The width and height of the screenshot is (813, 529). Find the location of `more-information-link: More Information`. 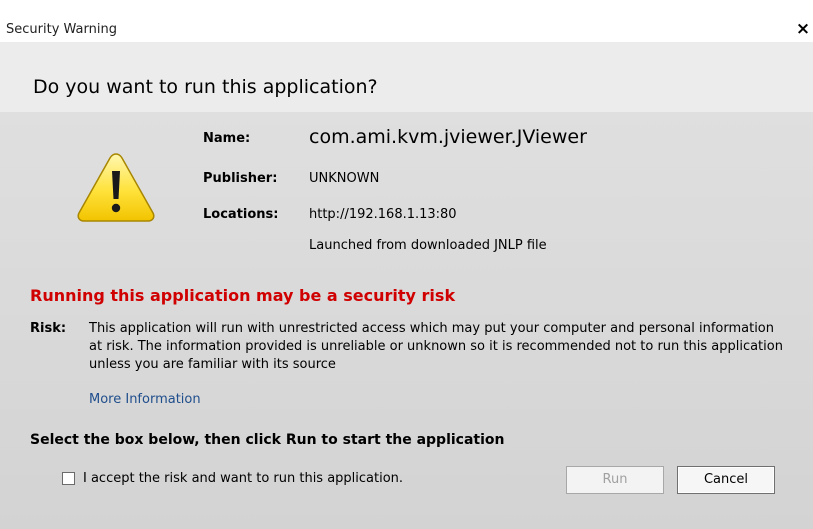

more-information-link: More Information is located at coordinates (145, 399).